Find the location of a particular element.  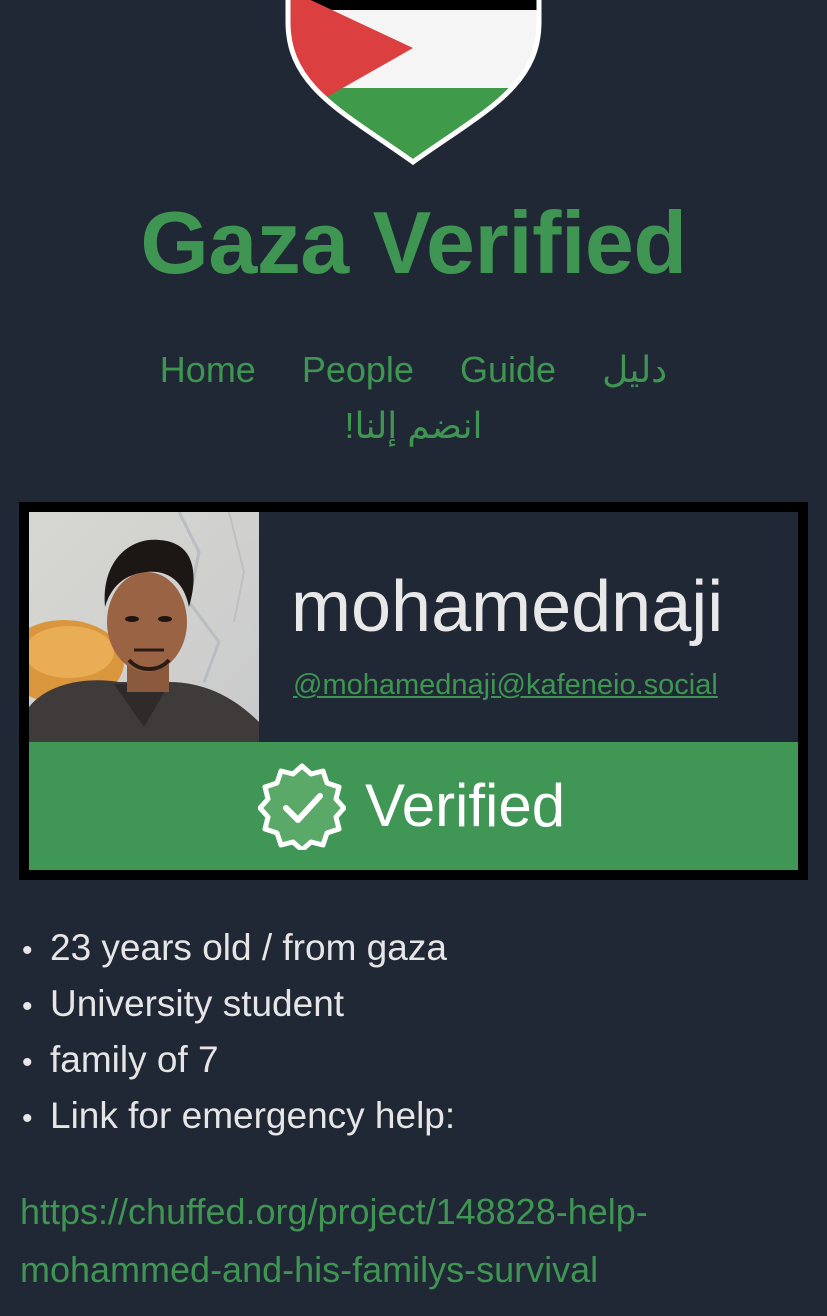

fact-family-size: family of 7 is located at coordinates (134, 1059).